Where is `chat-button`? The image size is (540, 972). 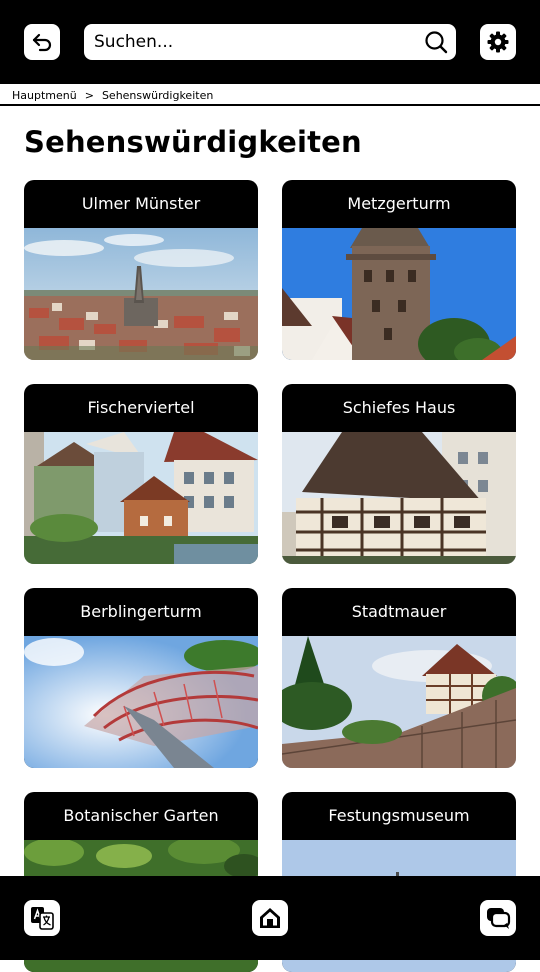
chat-button is located at coordinates (498, 918).